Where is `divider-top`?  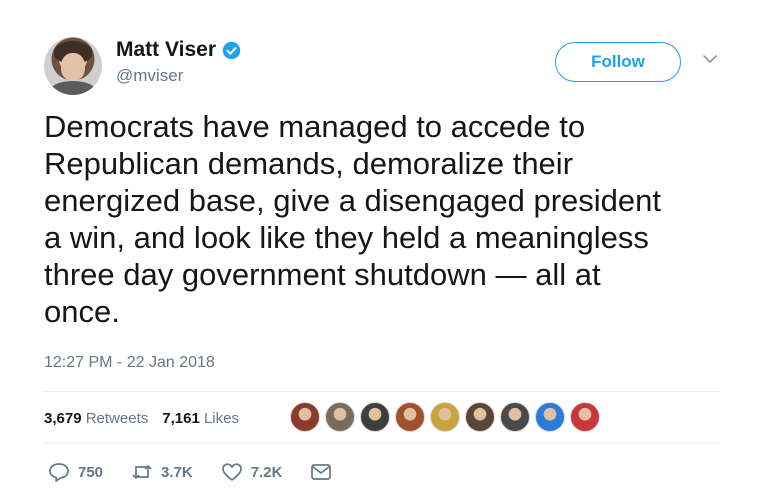
divider-top is located at coordinates (382, 391).